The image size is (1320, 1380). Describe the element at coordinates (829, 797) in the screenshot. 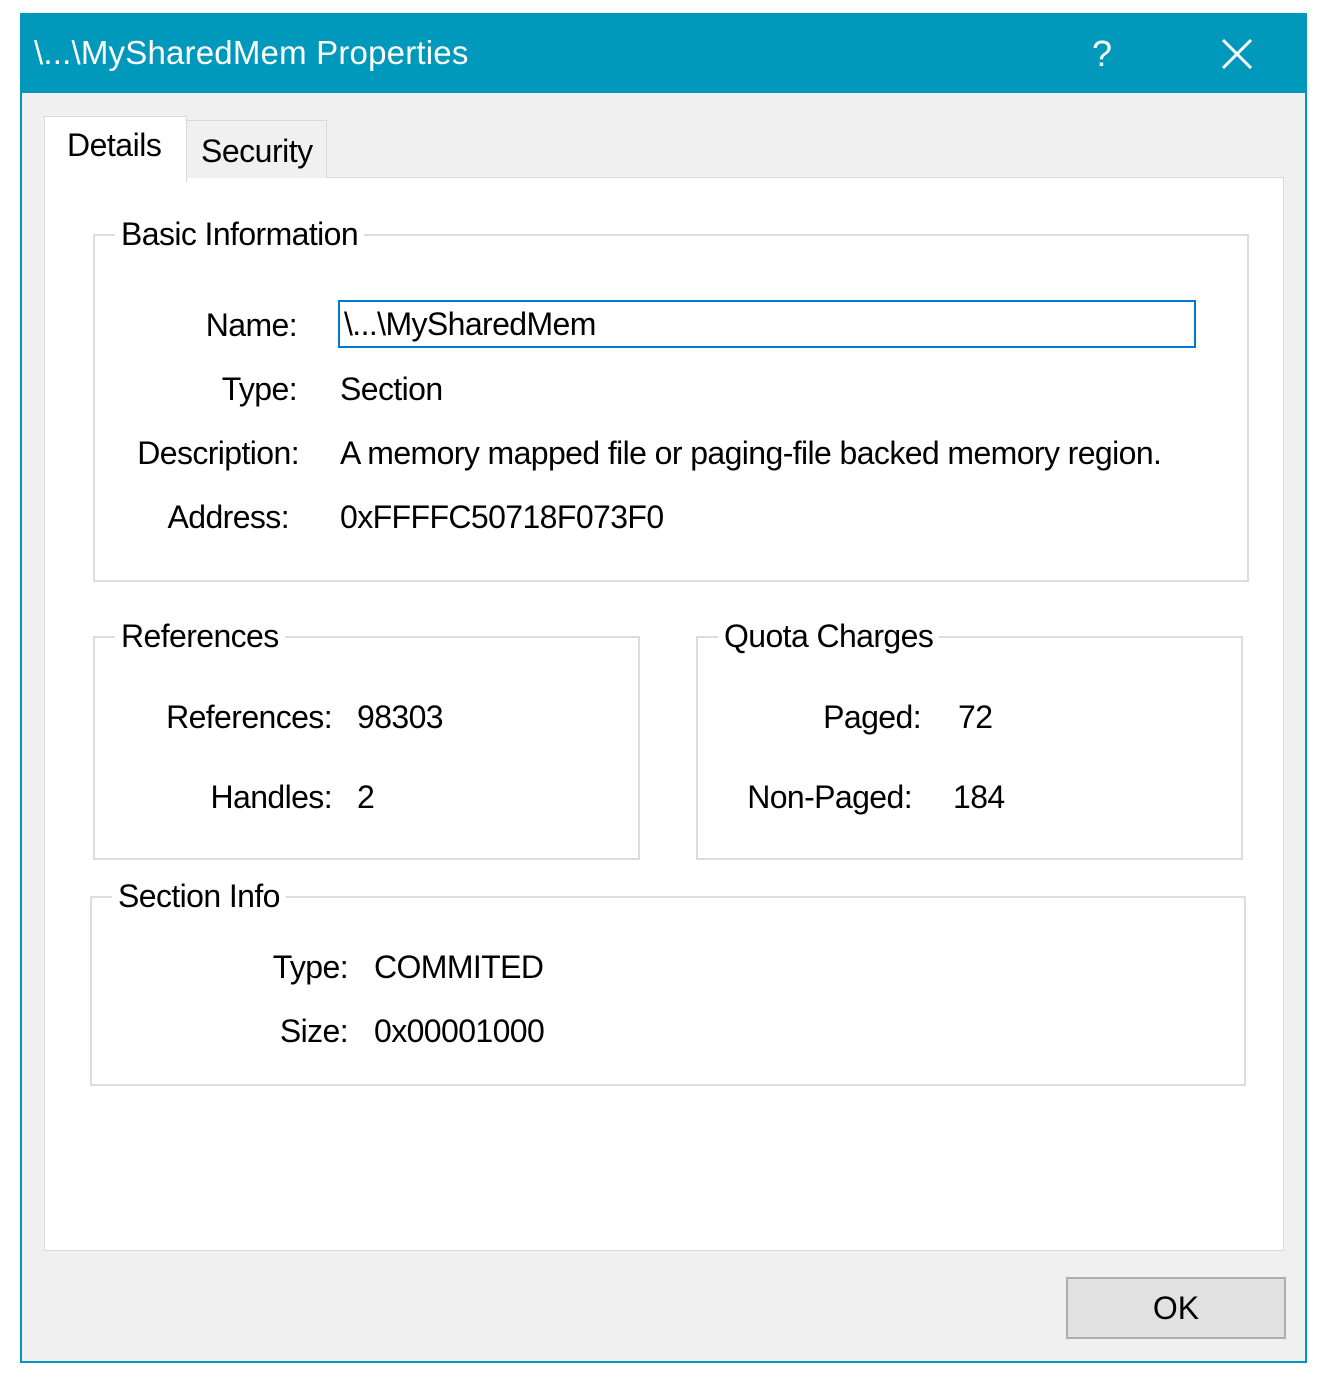

I see `non-paged-label: Non-Paged:` at that location.